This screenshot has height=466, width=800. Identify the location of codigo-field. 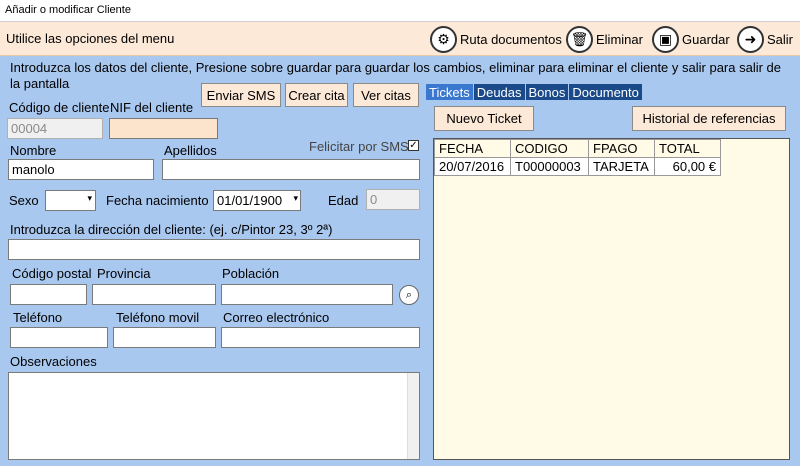
(55, 128).